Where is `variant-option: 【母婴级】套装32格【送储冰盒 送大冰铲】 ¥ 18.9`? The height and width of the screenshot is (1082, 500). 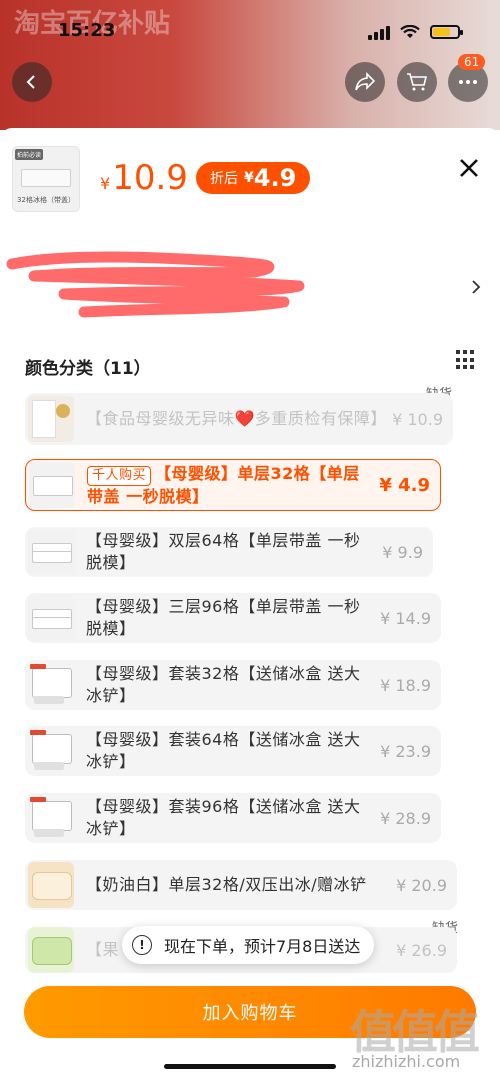
variant-option: 【母婴级】套装32格【送储冰盒 送大冰铲】 ¥ 18.9 is located at coordinates (233, 685).